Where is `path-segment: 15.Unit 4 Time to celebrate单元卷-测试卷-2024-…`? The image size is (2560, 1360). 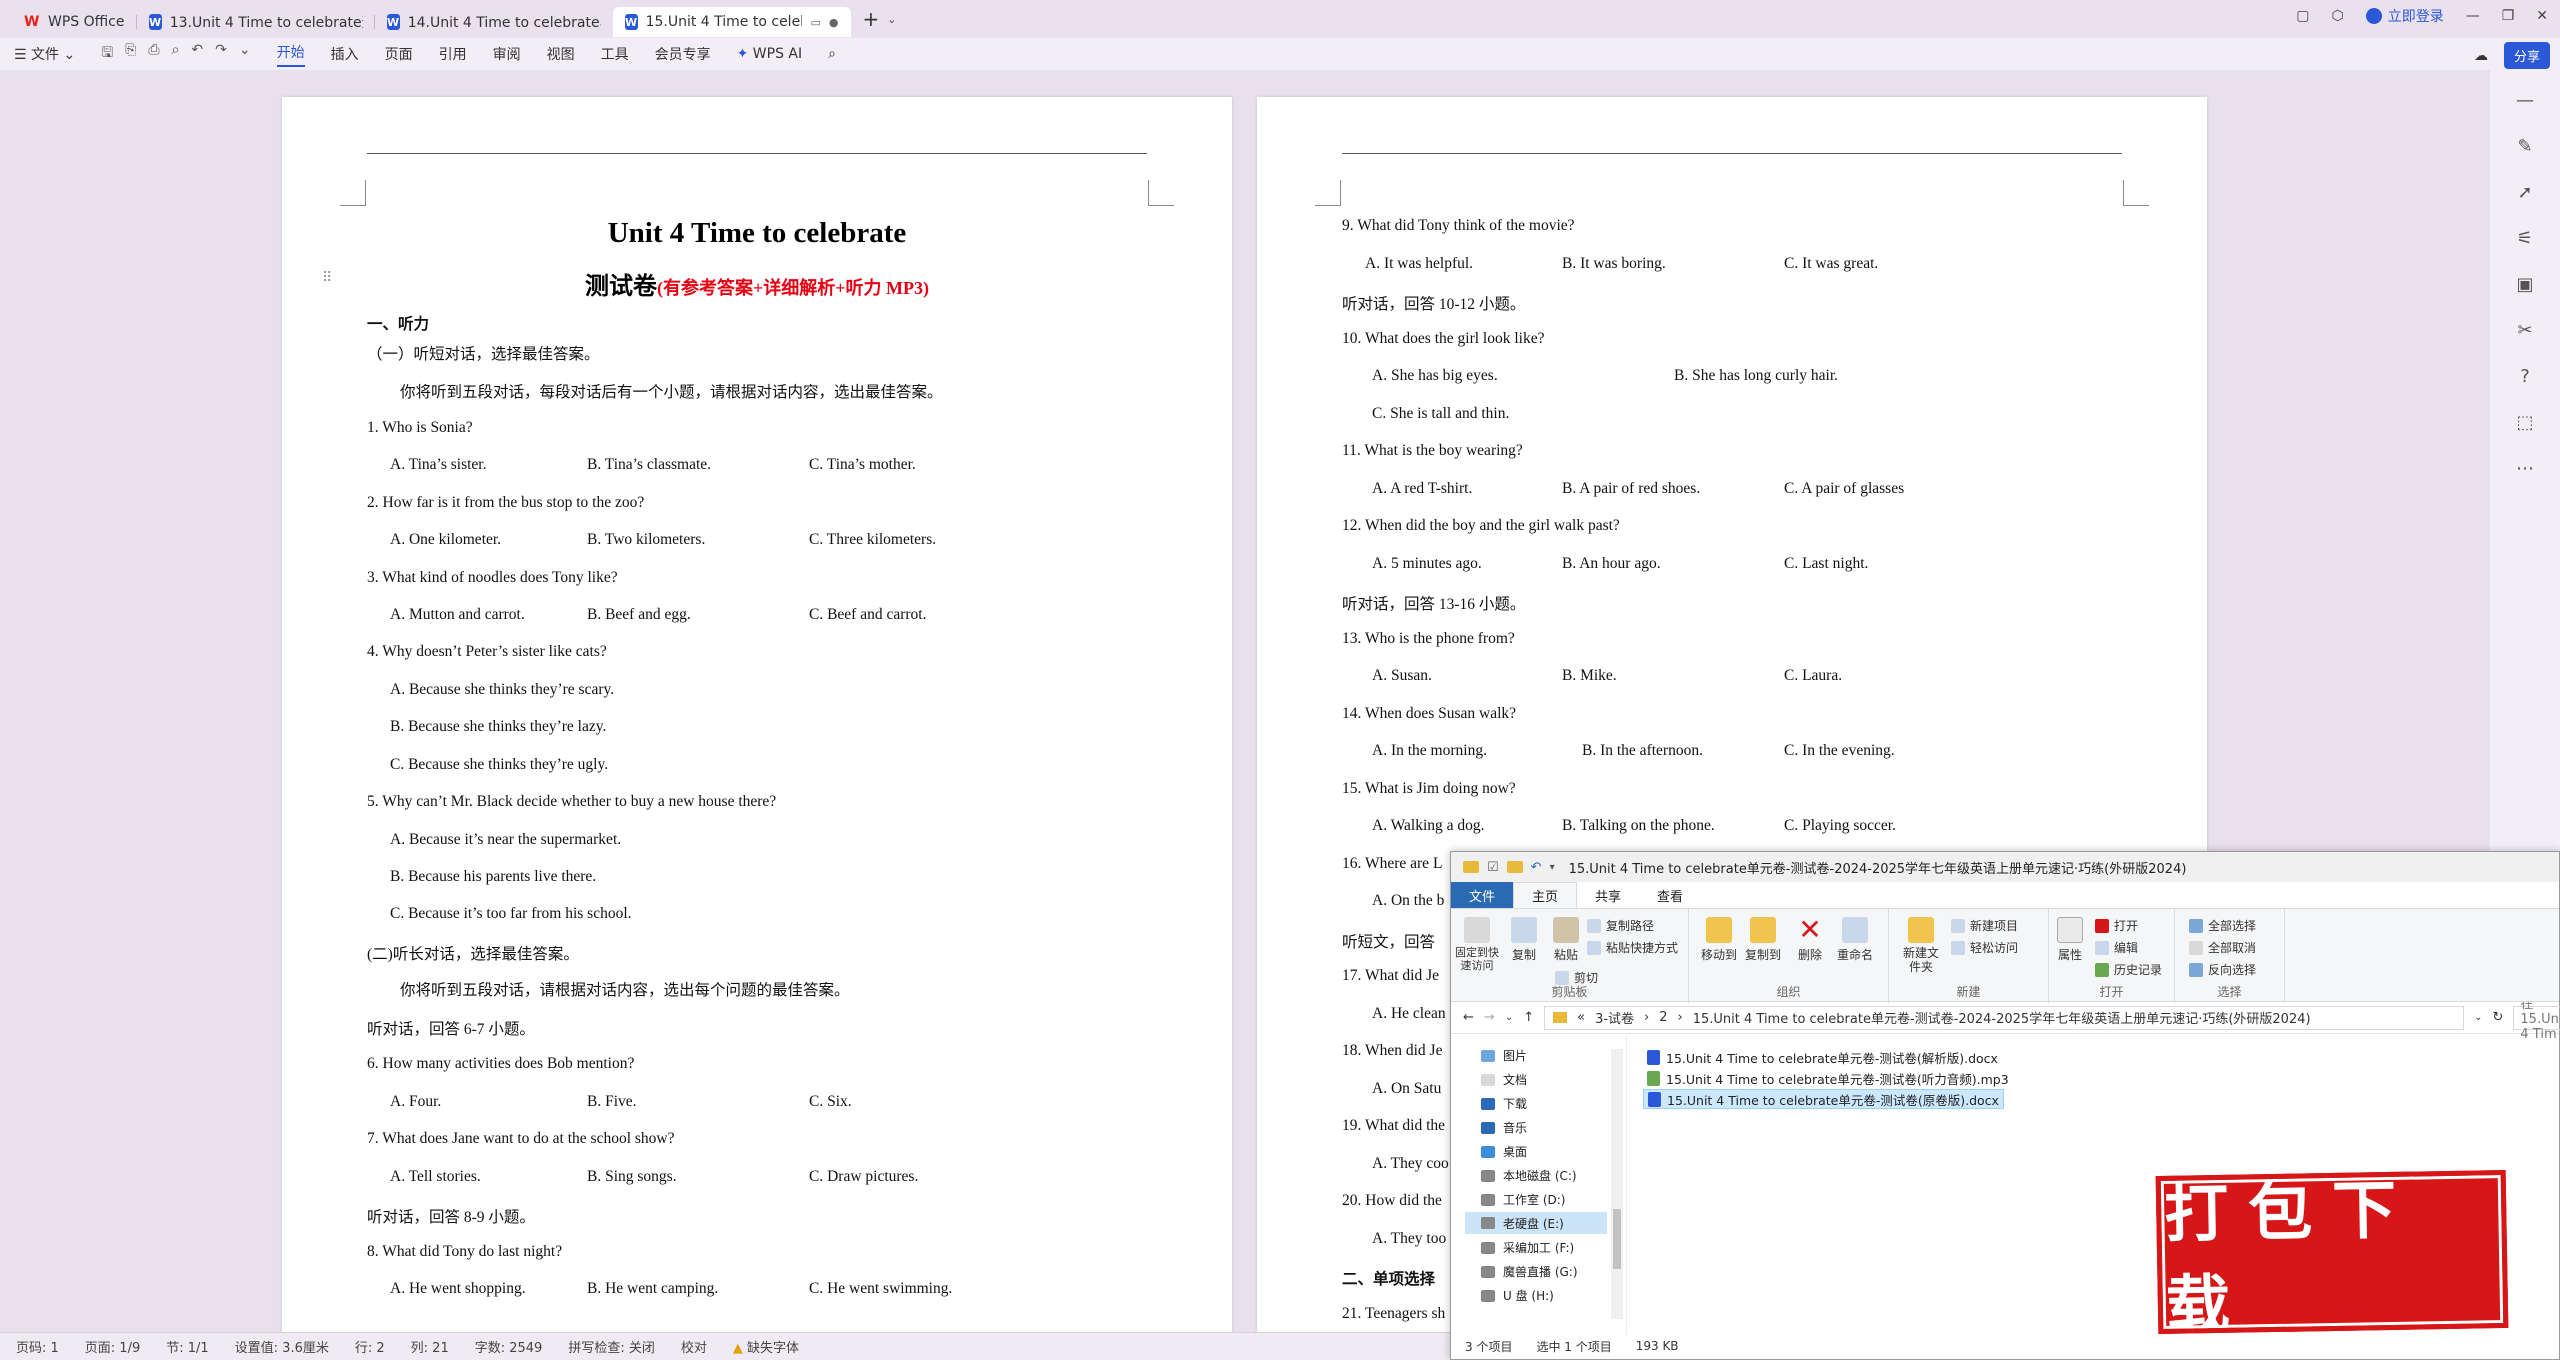
path-segment: 15.Unit 4 Time to celebrate单元卷-测试卷-2024-… is located at coordinates (2002, 1017).